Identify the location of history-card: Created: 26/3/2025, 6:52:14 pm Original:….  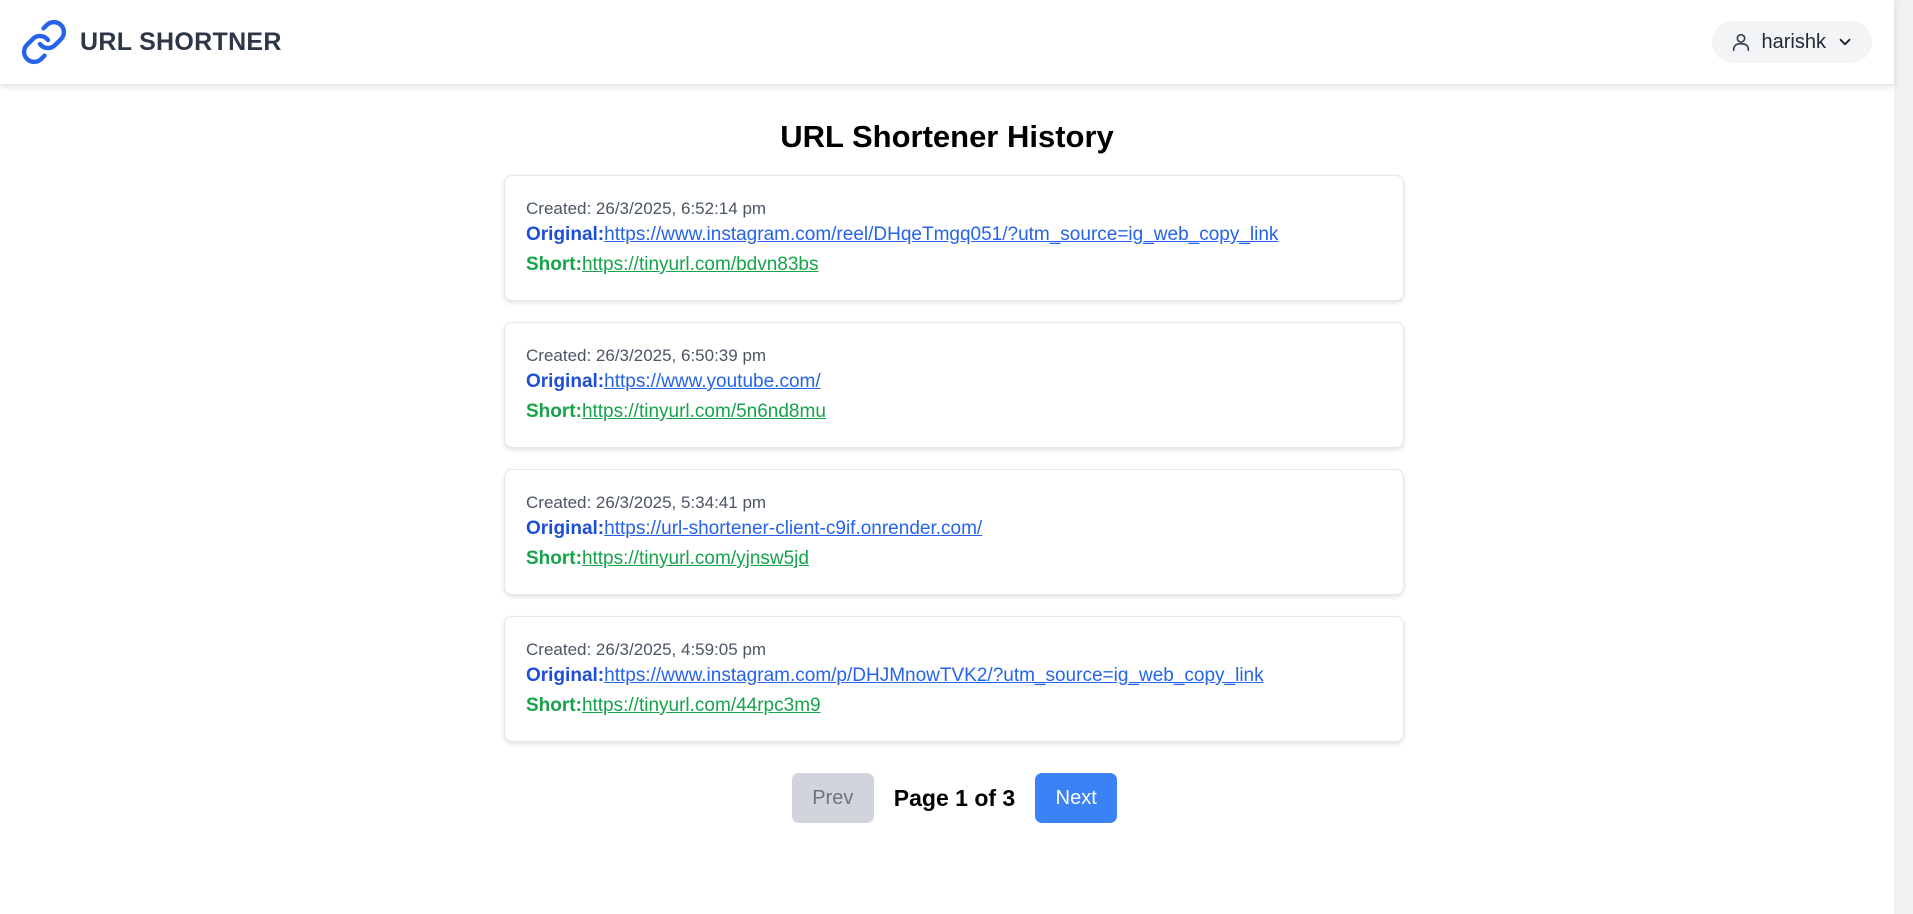
(954, 238).